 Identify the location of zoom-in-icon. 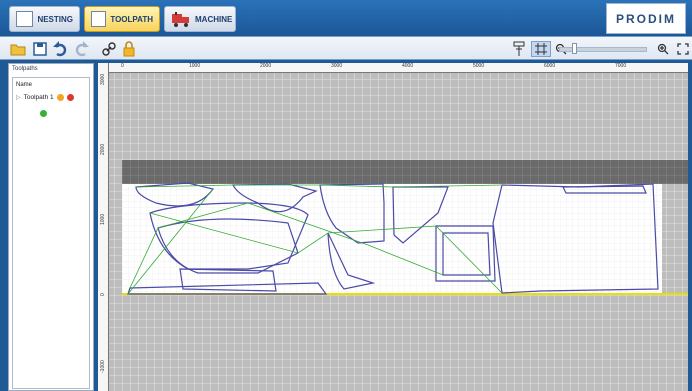
(663, 49).